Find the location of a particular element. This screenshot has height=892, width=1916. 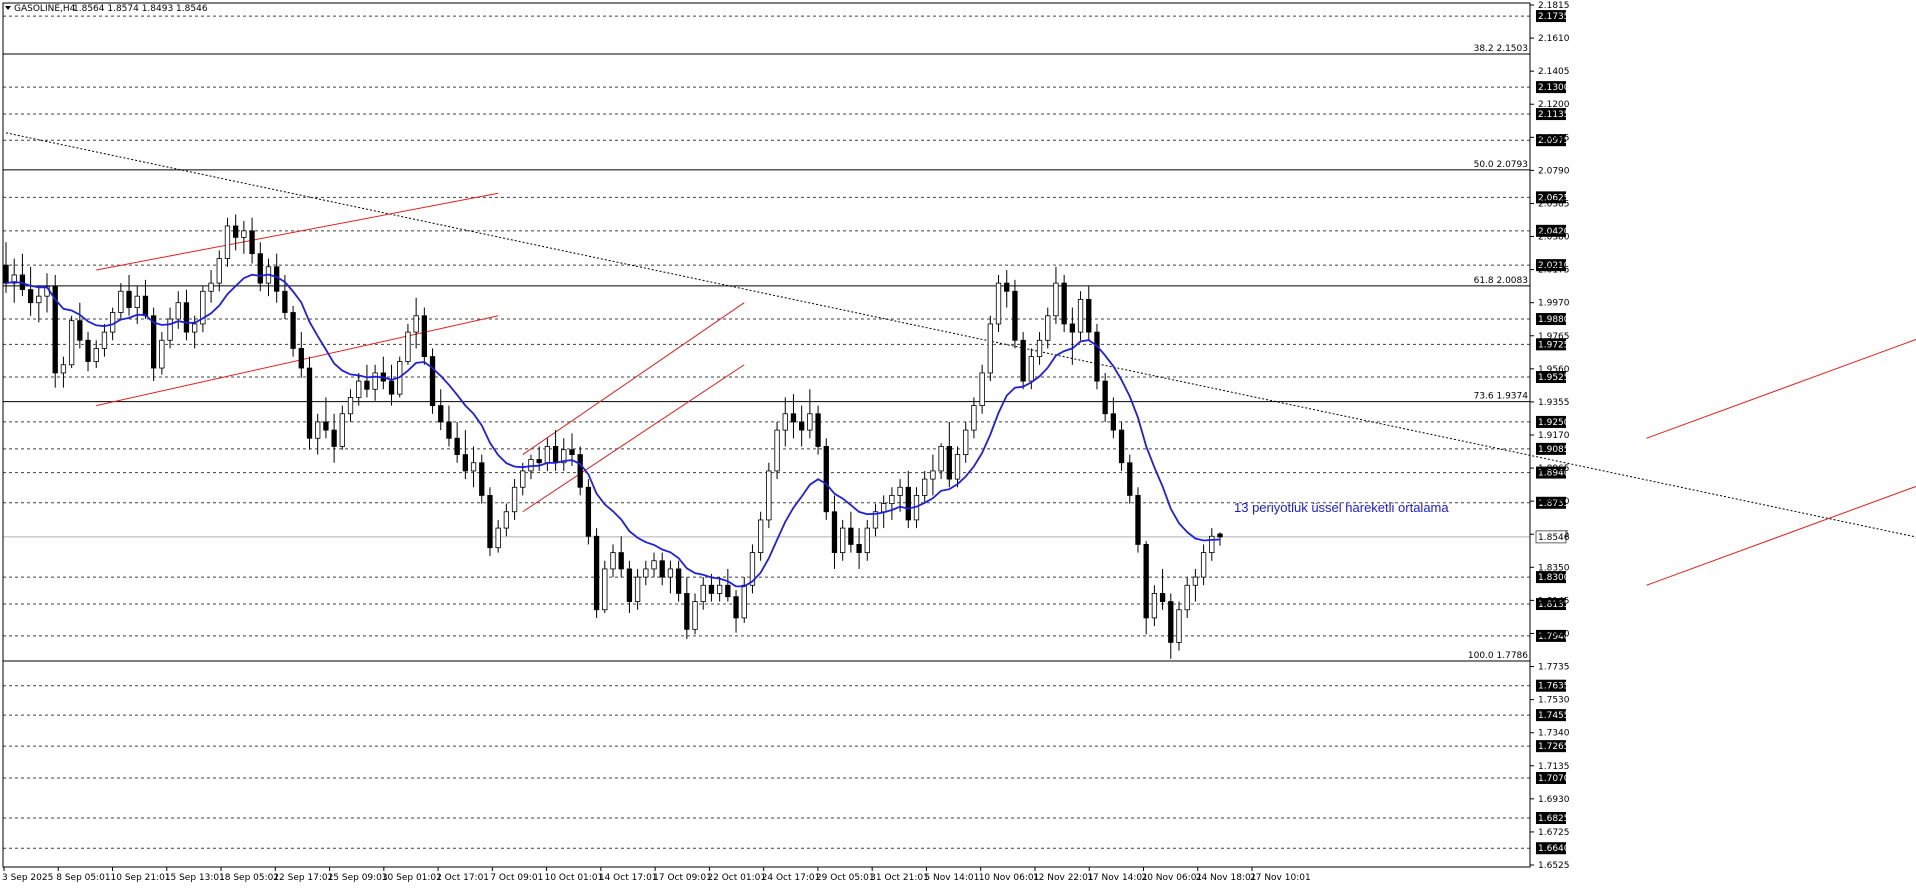

y-tick-label: 1.7735 is located at coordinates (1554, 668).